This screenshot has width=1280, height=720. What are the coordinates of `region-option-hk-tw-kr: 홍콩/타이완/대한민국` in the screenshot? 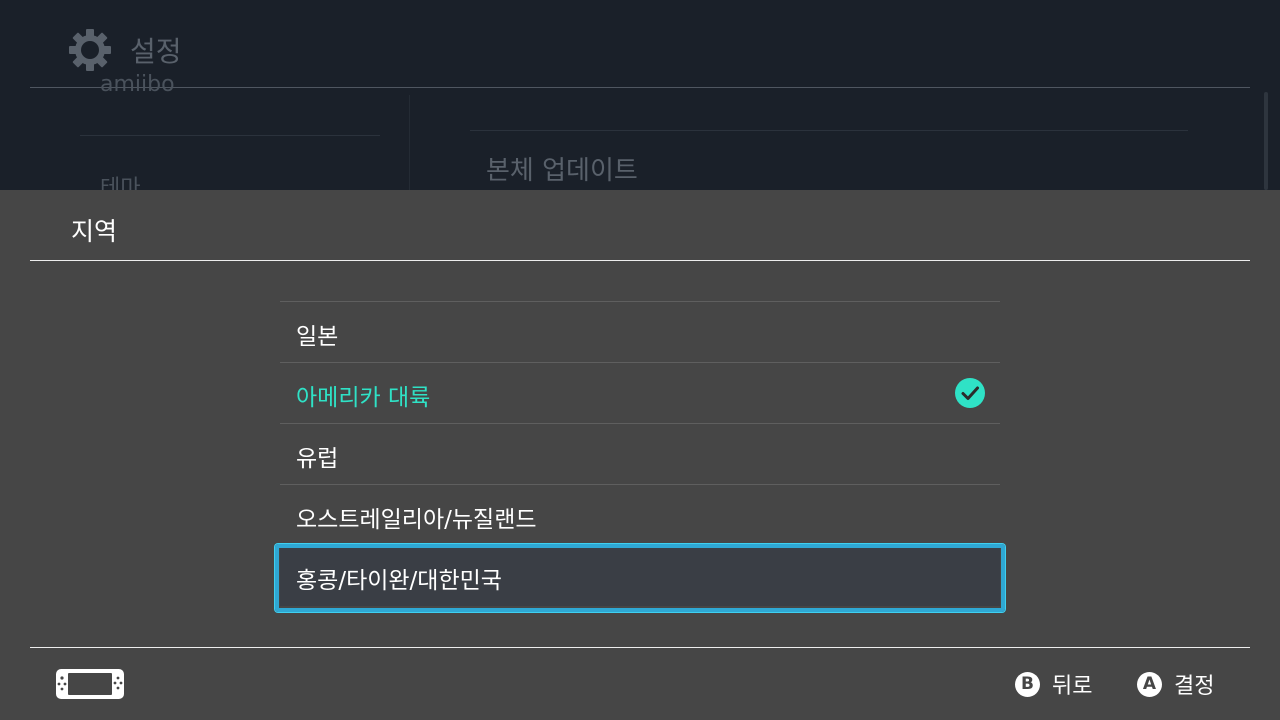 It's located at (640, 578).